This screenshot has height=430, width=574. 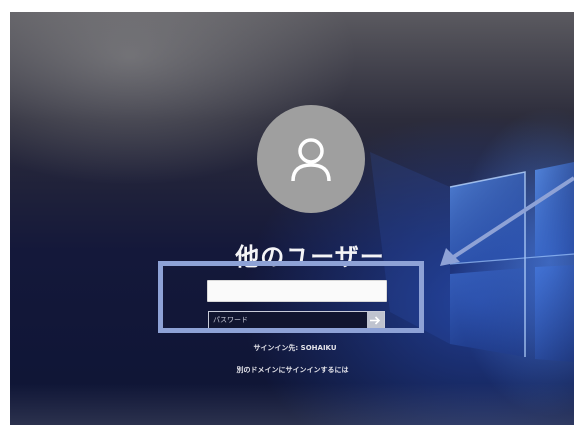 I want to click on screen-glare, so click(x=292, y=404).